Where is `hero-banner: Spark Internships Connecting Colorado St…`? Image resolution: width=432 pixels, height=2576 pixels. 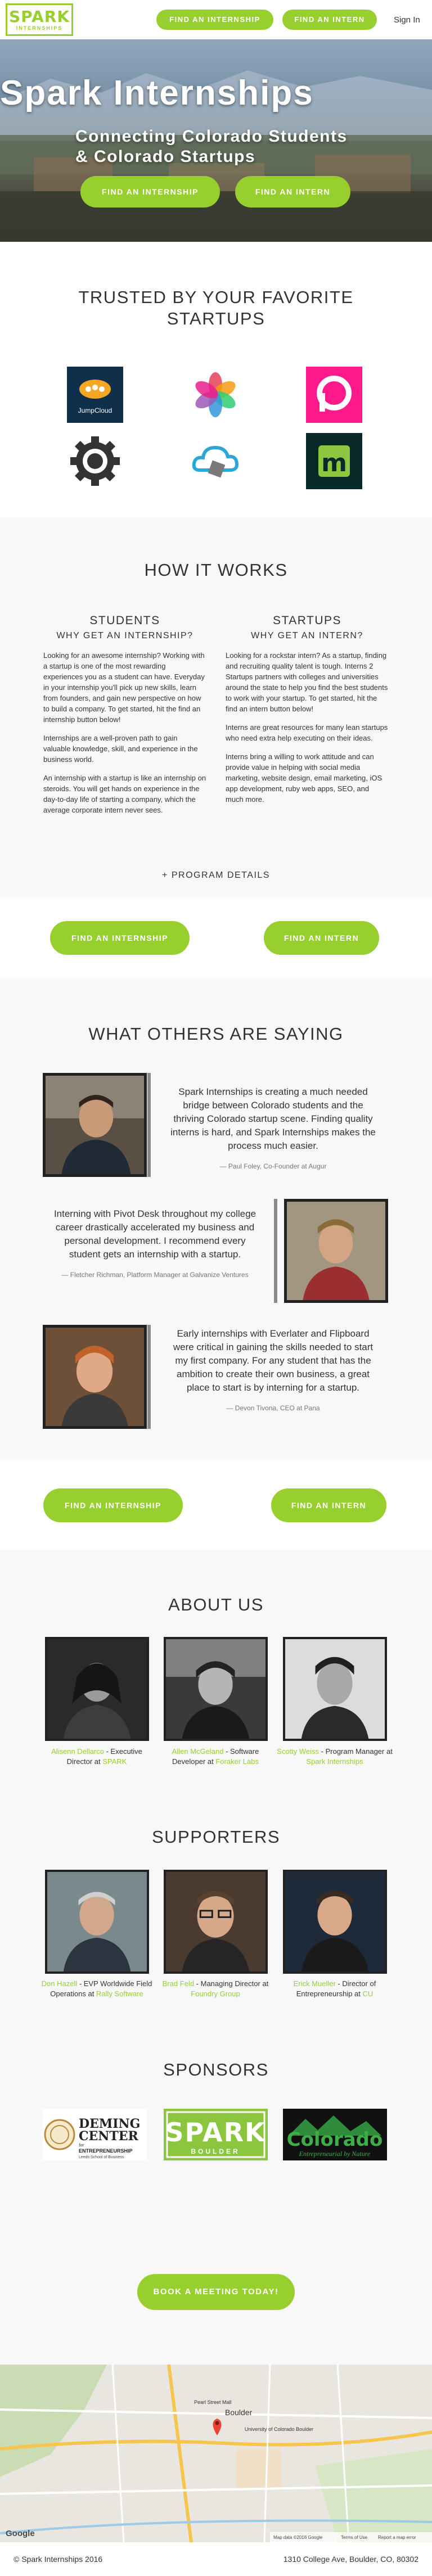 hero-banner: Spark Internships Connecting Colorado St… is located at coordinates (216, 140).